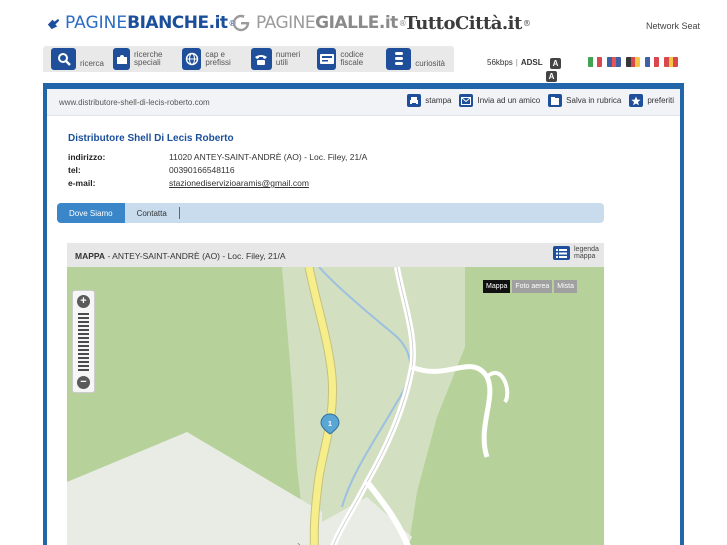 Image resolution: width=727 pixels, height=545 pixels. What do you see at coordinates (239, 183) in the screenshot?
I see `email-link: stazionediservizioaramis@gmail.com` at bounding box center [239, 183].